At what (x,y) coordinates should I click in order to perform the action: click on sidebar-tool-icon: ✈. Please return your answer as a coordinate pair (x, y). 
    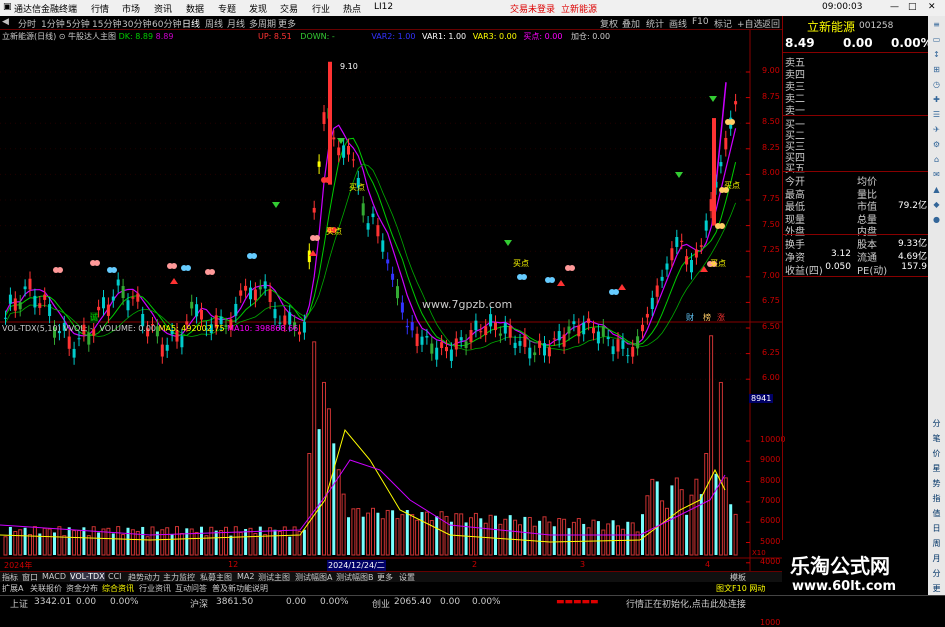
    Looking at the image, I should click on (936, 129).